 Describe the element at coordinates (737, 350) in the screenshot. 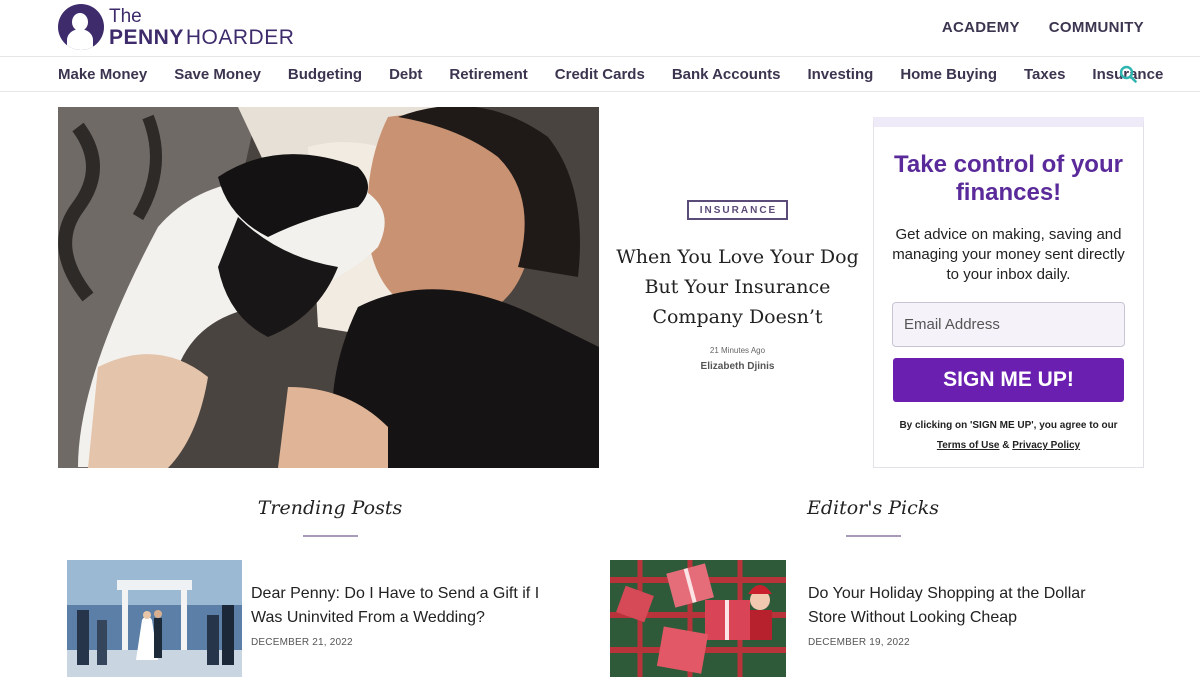

I see `hero-timestamp: 21 Minutes Ago` at that location.